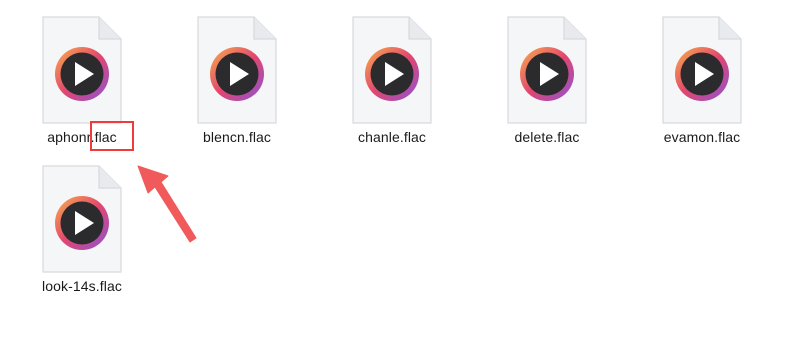 This screenshot has height=355, width=794. Describe the element at coordinates (702, 137) in the screenshot. I see `file-name-label: evamon.flac` at that location.